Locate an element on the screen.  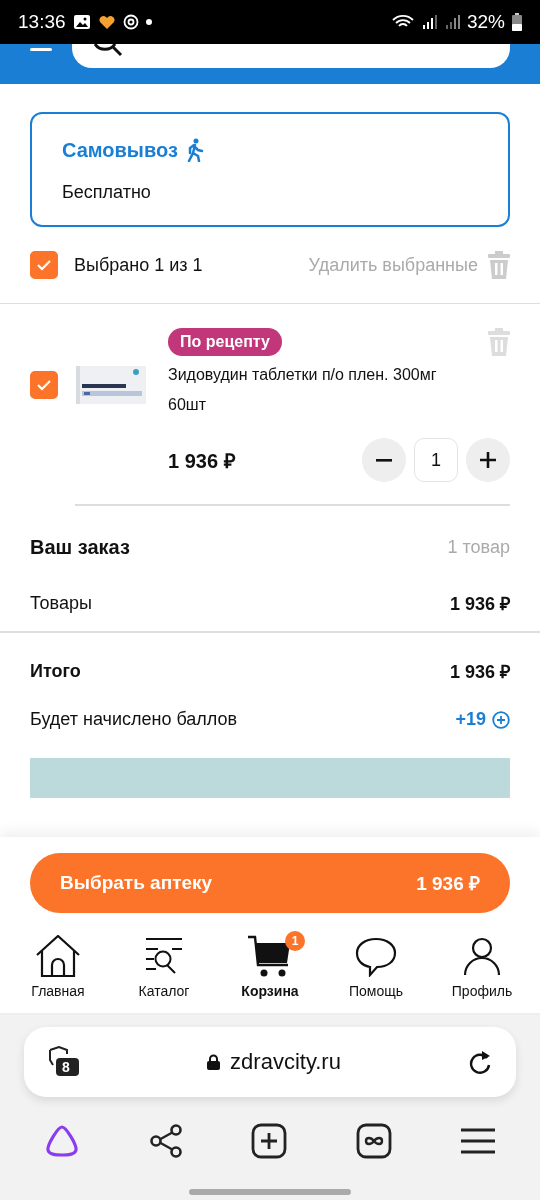
nav-tab: Каталог is located at coordinates (164, 967).